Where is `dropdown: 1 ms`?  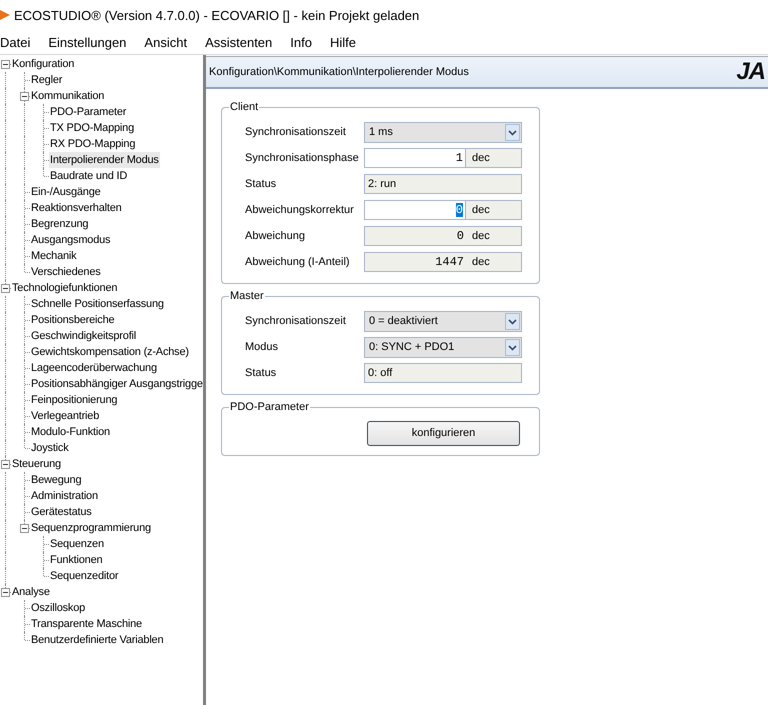 dropdown: 1 ms is located at coordinates (443, 132).